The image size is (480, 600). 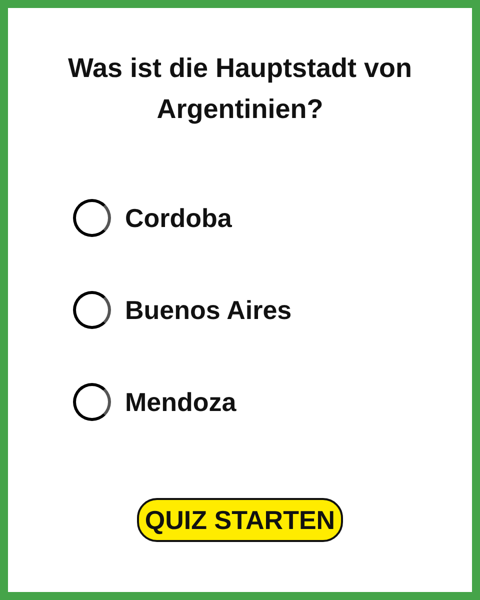 What do you see at coordinates (180, 402) in the screenshot?
I see `answer-label: Mendoza` at bounding box center [180, 402].